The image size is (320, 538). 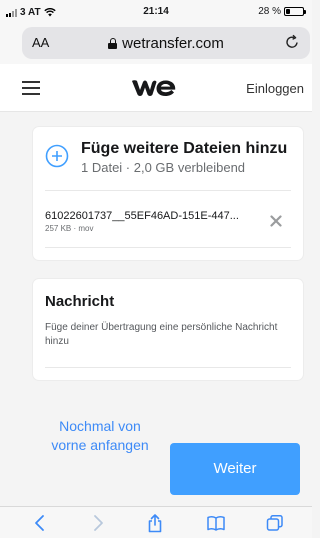 What do you see at coordinates (282, 11) in the screenshot?
I see `status-right: 28 %` at bounding box center [282, 11].